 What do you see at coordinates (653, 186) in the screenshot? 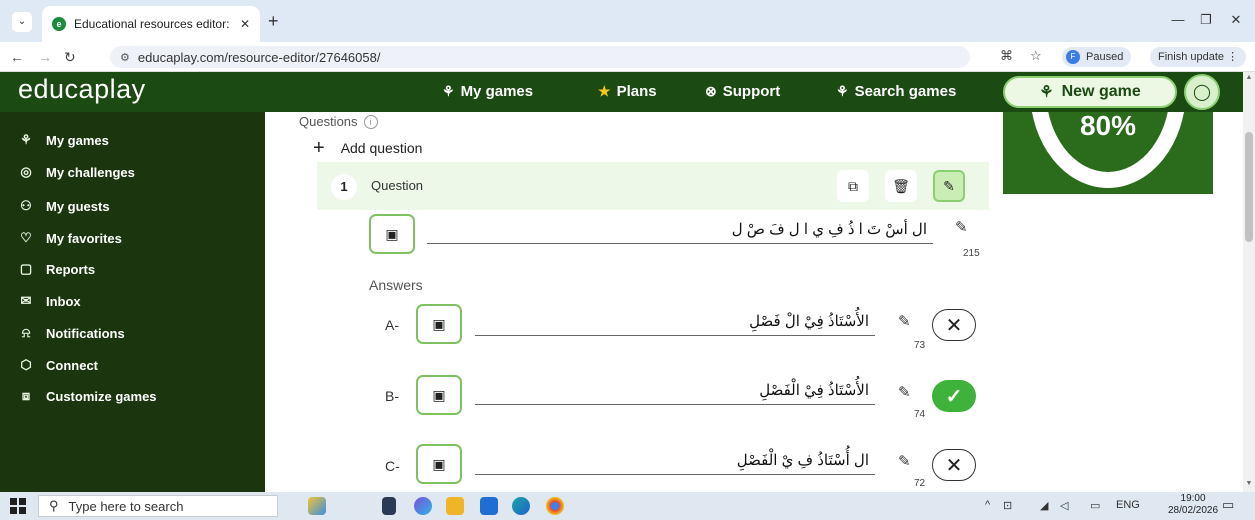
I see `question-row: 1 Question ⧉ 🗑 ✎` at bounding box center [653, 186].